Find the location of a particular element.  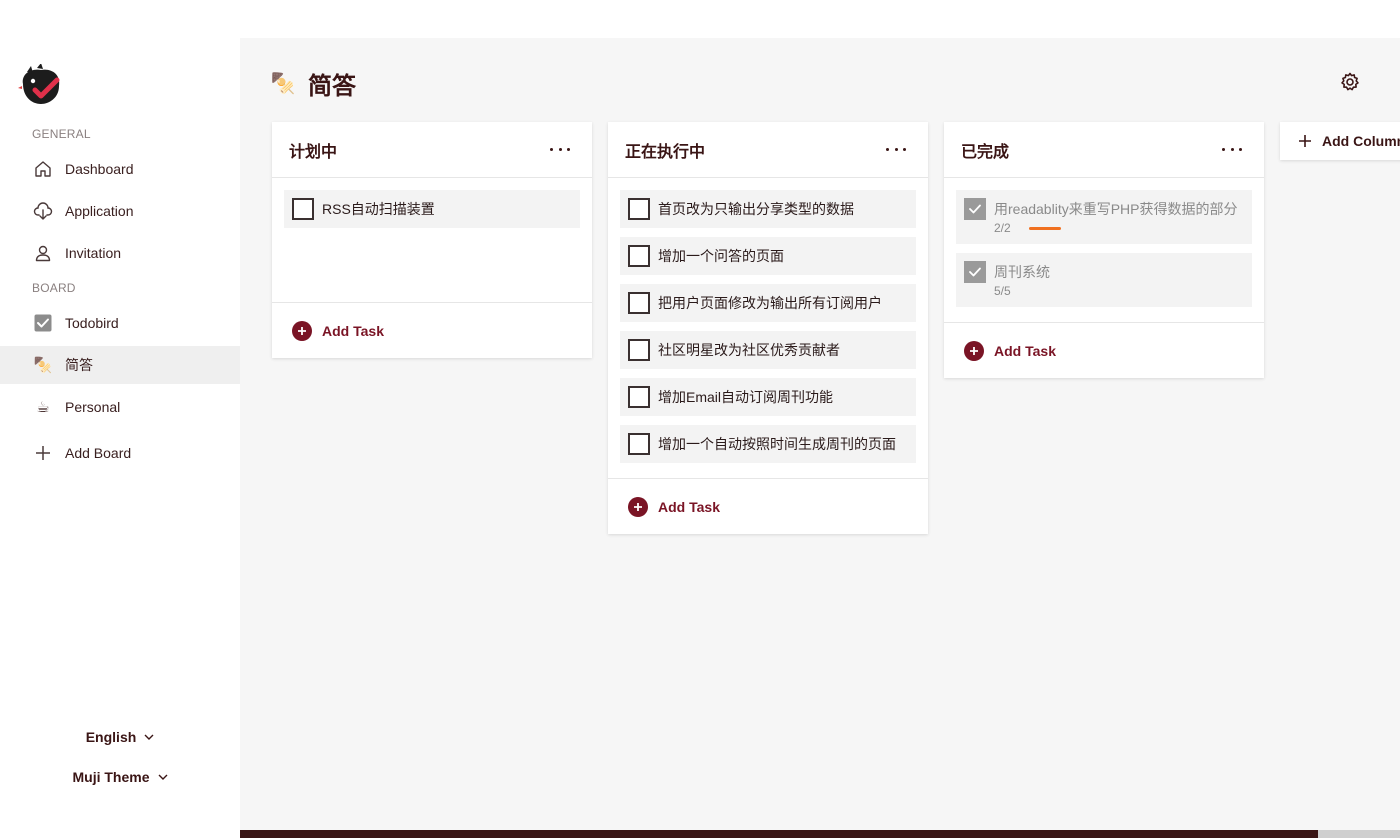

column-planned: 计划中 RSS自动扫描装置 Add Task is located at coordinates (432, 240).